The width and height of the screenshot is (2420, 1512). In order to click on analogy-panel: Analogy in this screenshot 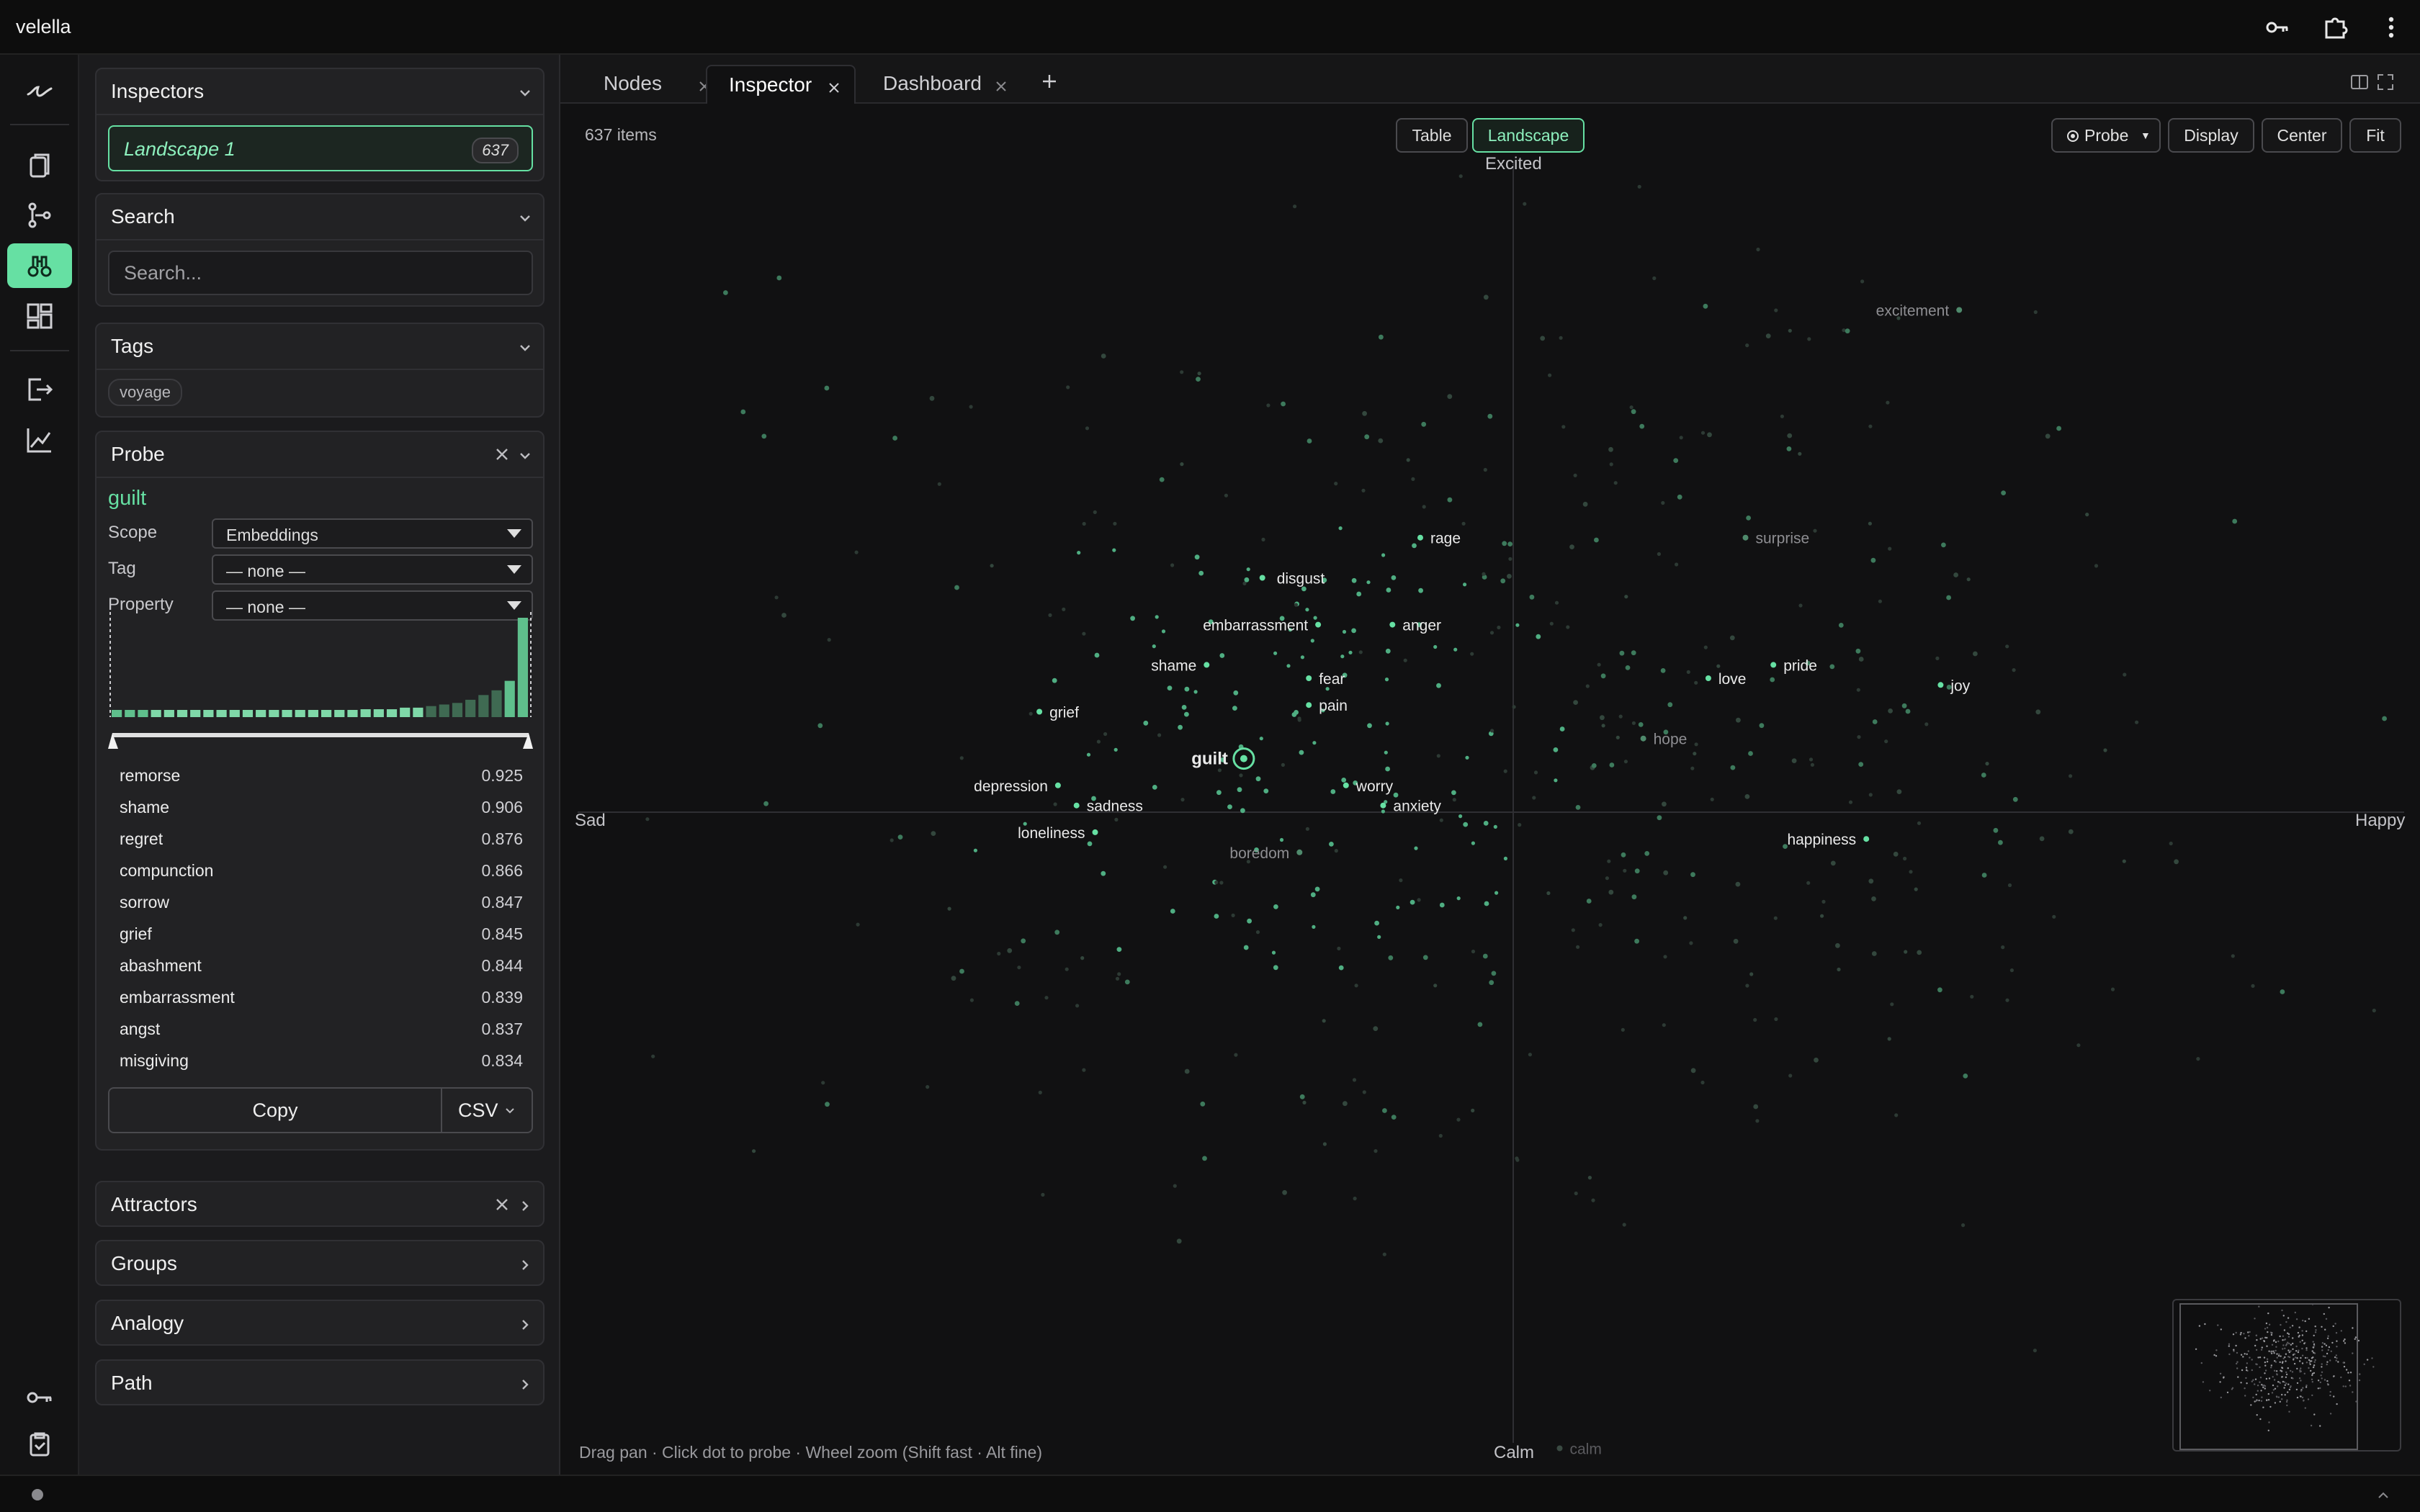, I will do `click(319, 1323)`.